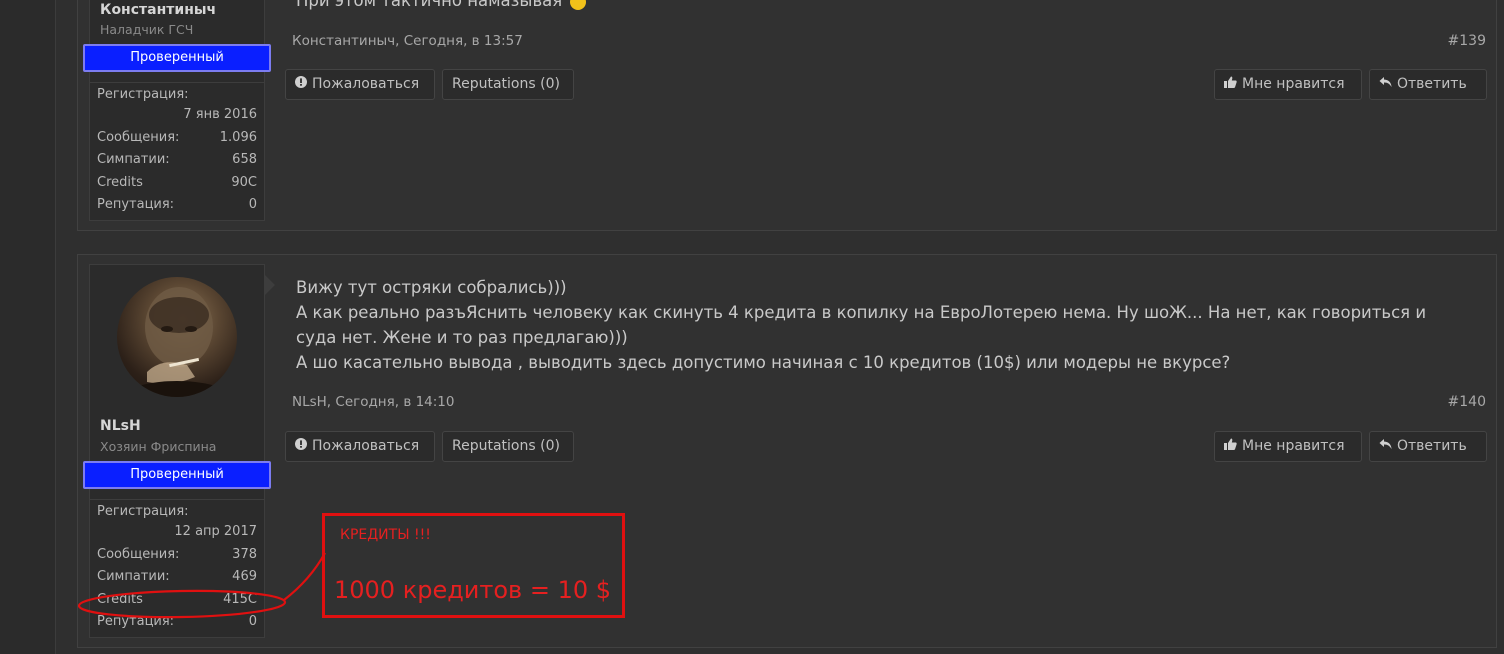 Image resolution: width=1504 pixels, height=654 pixels. Describe the element at coordinates (244, 554) in the screenshot. I see `messages-value: 378` at that location.